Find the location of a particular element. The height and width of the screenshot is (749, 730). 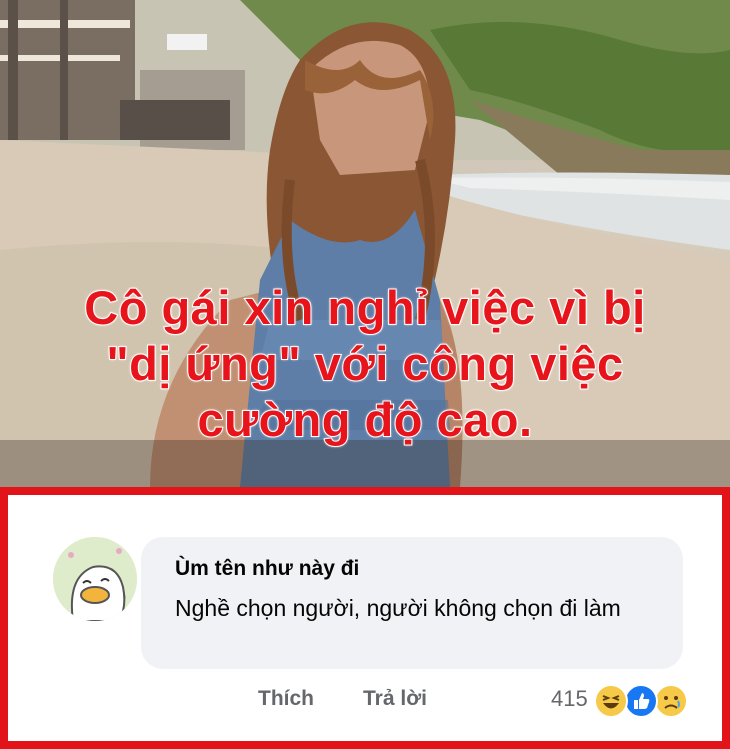

reply-button: Trả lời is located at coordinates (395, 699).